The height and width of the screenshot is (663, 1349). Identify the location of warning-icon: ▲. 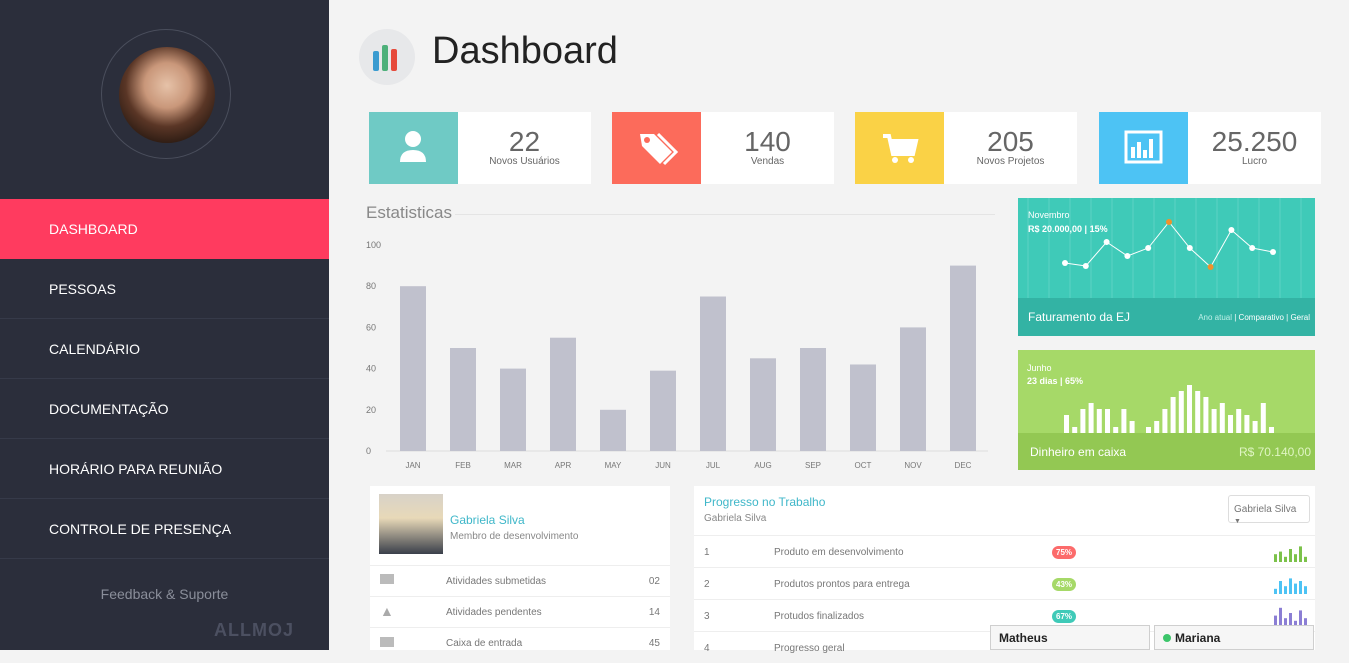
(387, 611).